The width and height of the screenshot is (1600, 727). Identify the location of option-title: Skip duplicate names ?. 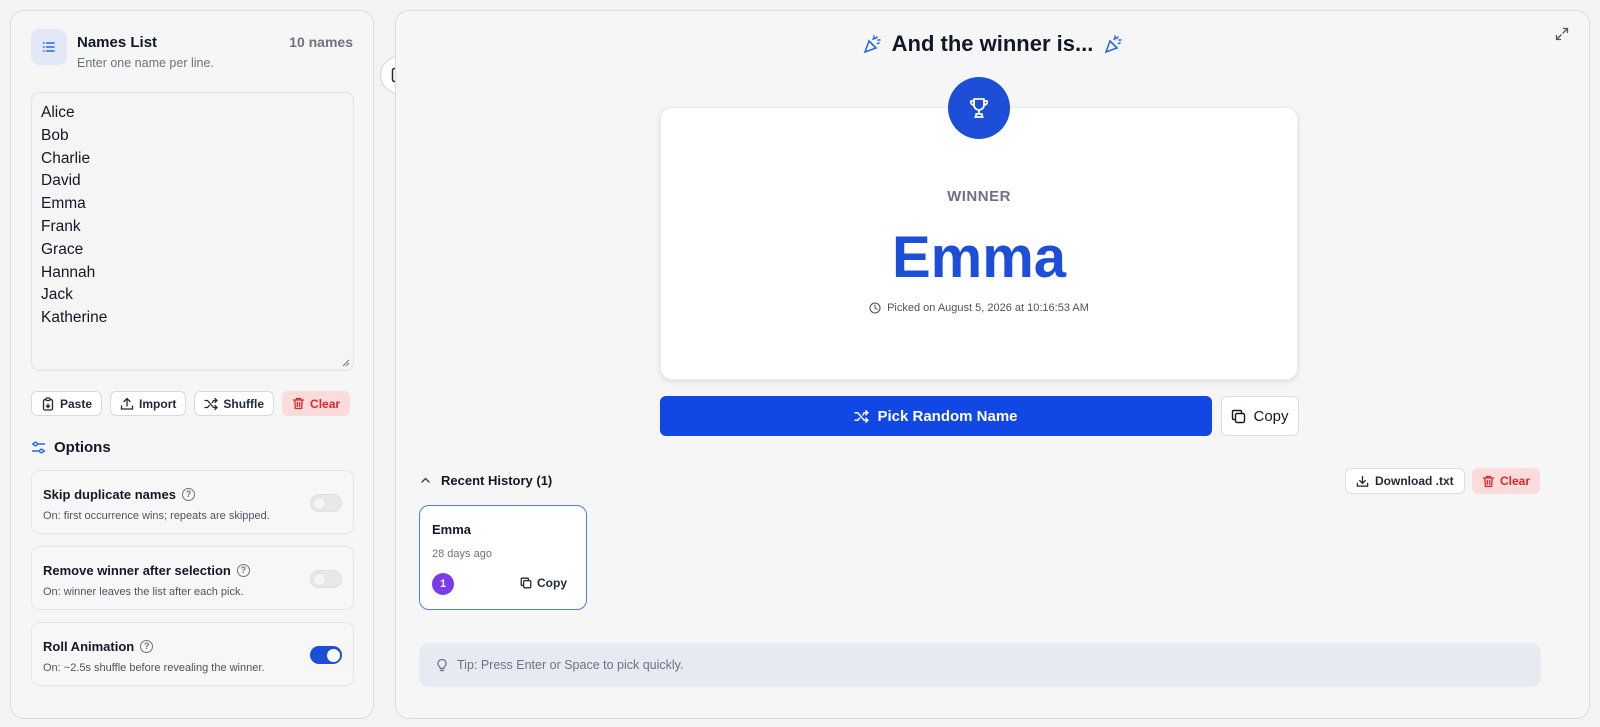
(119, 494).